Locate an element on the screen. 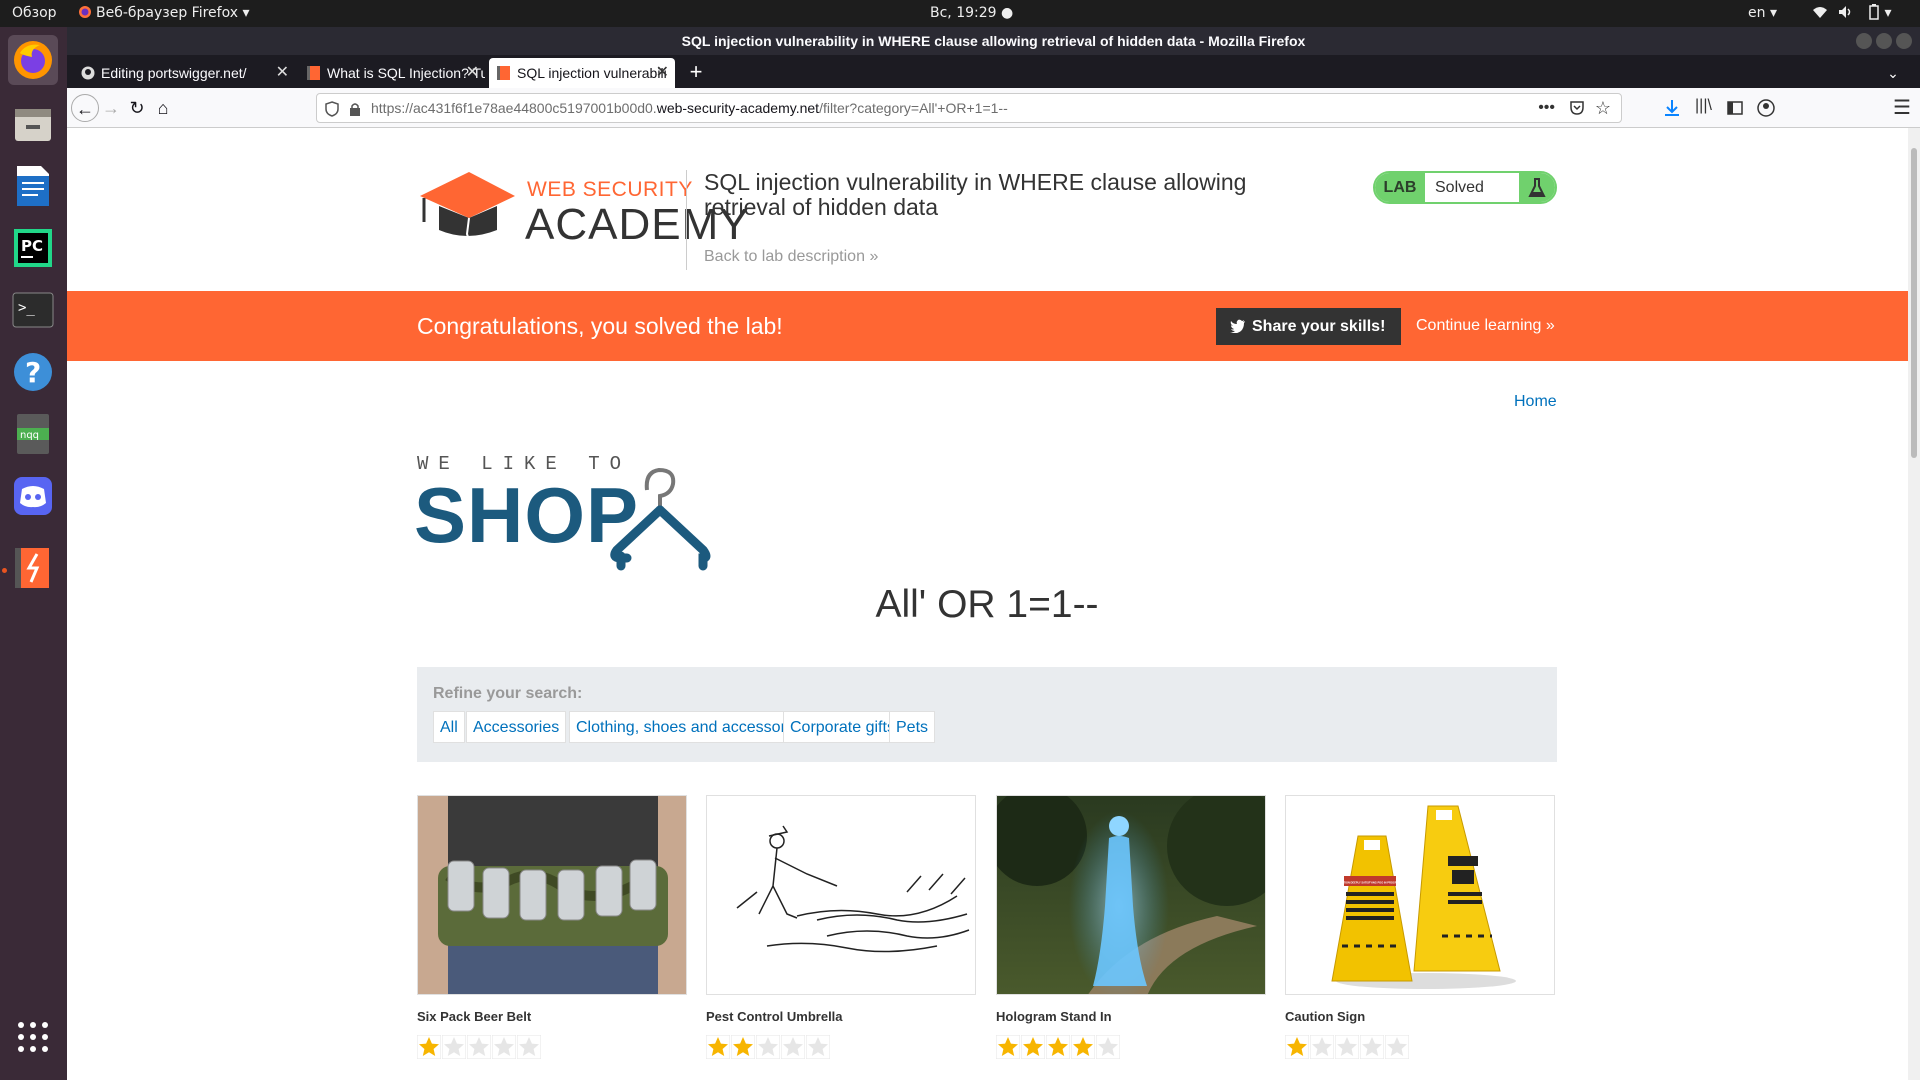 This screenshot has height=1080, width=1920. downloads-icon is located at coordinates (1672, 108).